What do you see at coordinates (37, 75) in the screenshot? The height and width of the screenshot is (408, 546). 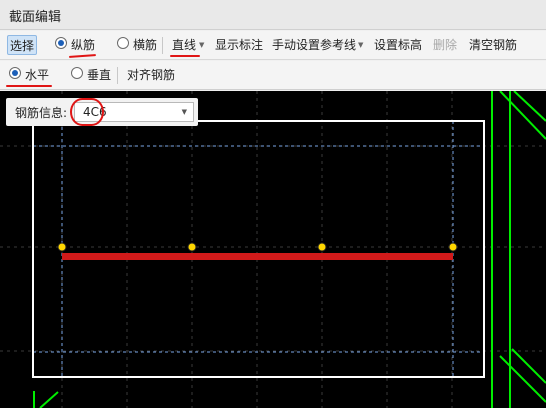 I see `horizontal-label: 水平` at bounding box center [37, 75].